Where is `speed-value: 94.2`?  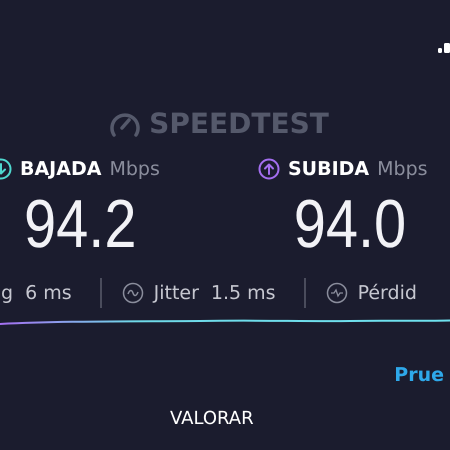
speed-value: 94.2 is located at coordinates (80, 224).